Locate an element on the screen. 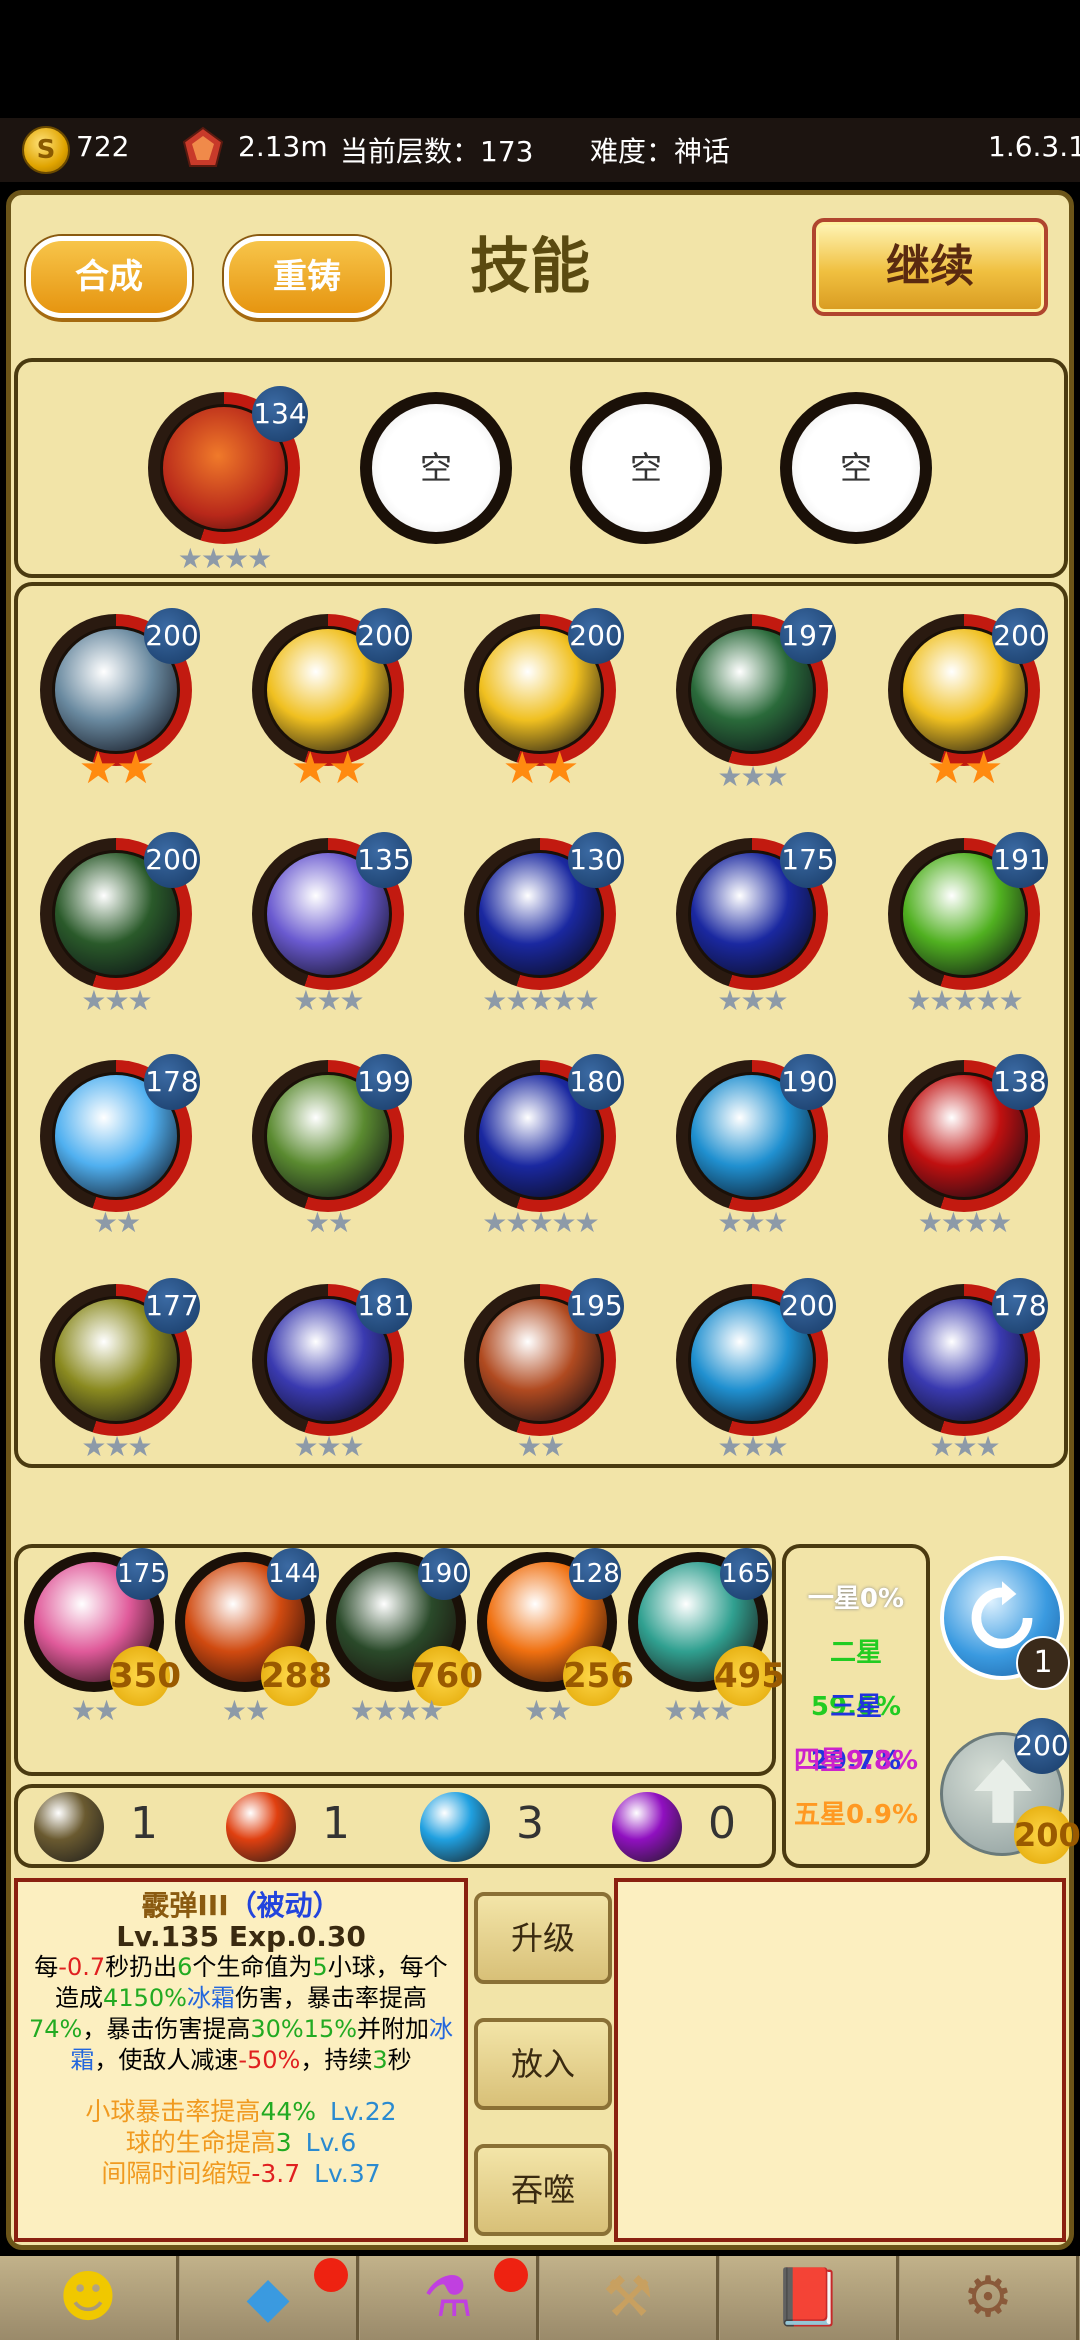 This screenshot has width=1080, height=2340. ball-count: 3 is located at coordinates (530, 1823).